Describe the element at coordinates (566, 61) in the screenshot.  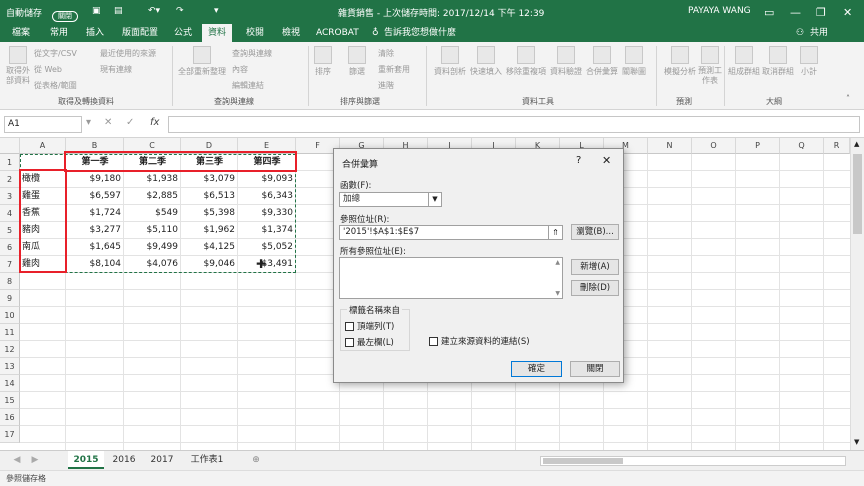
I see `data-validation-button: 資料驗證` at that location.